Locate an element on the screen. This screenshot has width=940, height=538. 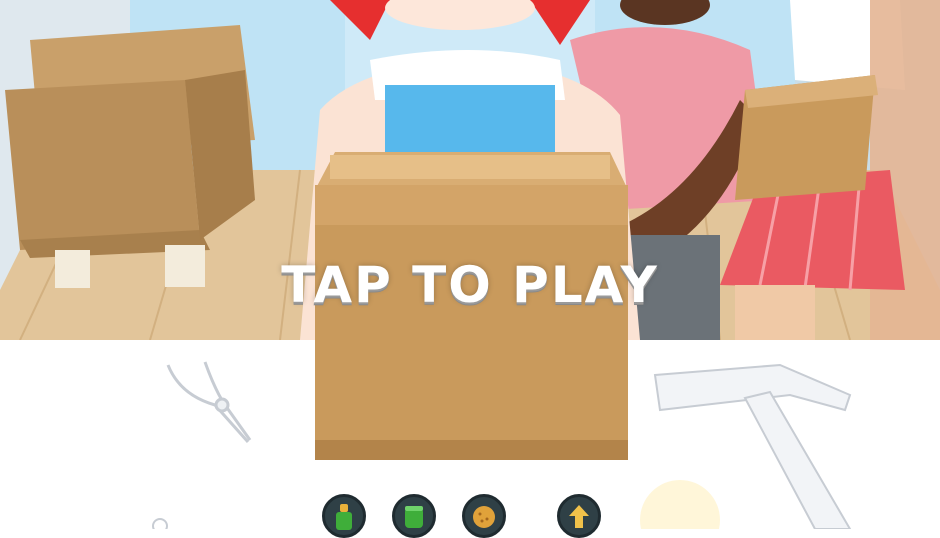
cookie-icon is located at coordinates (484, 517).